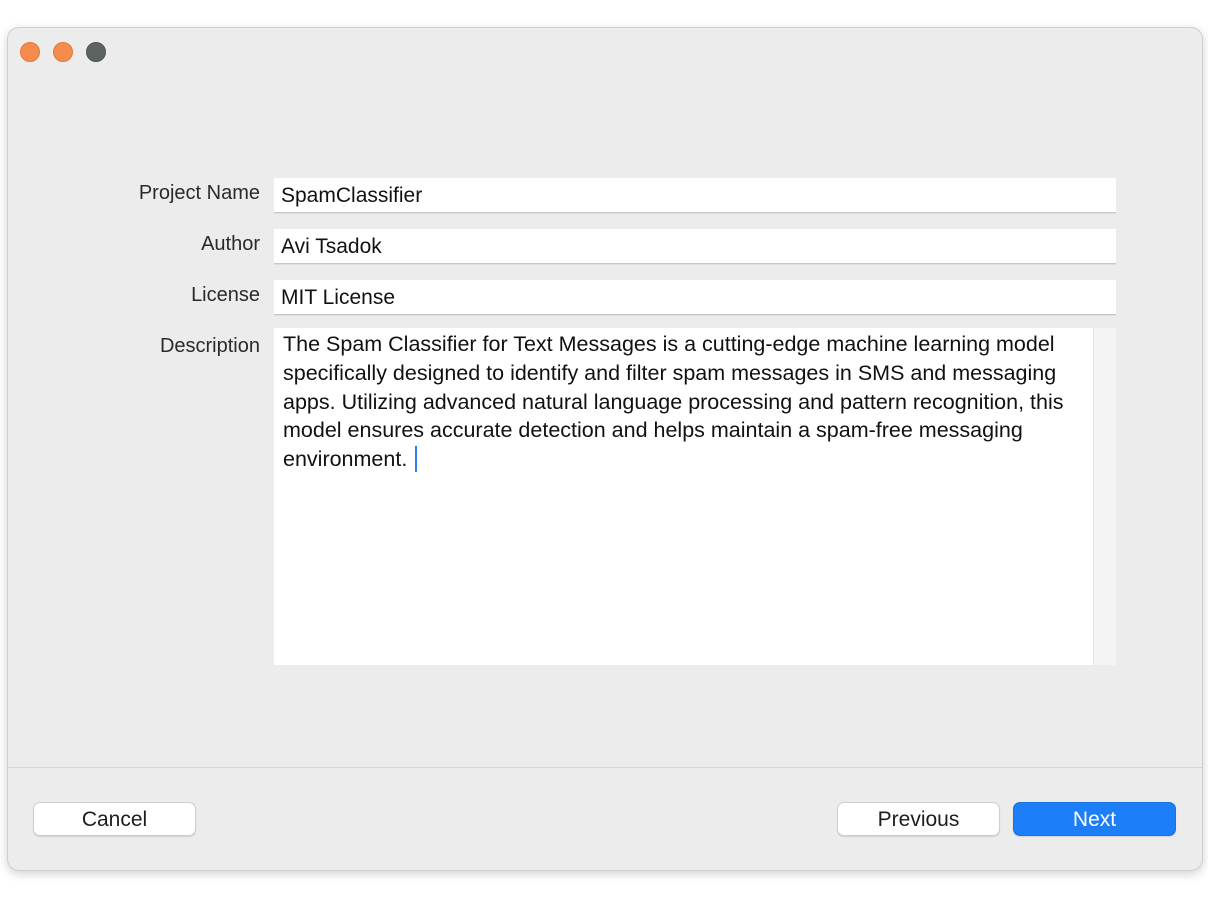 This screenshot has width=1208, height=899. What do you see at coordinates (695, 246) in the screenshot?
I see `author-field` at bounding box center [695, 246].